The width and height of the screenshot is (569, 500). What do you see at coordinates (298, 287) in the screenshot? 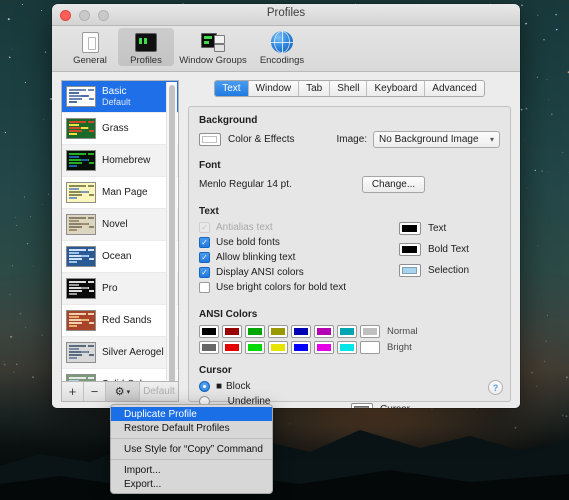
I see `text-option-row: Use bright colors for bold text` at bounding box center [298, 287].